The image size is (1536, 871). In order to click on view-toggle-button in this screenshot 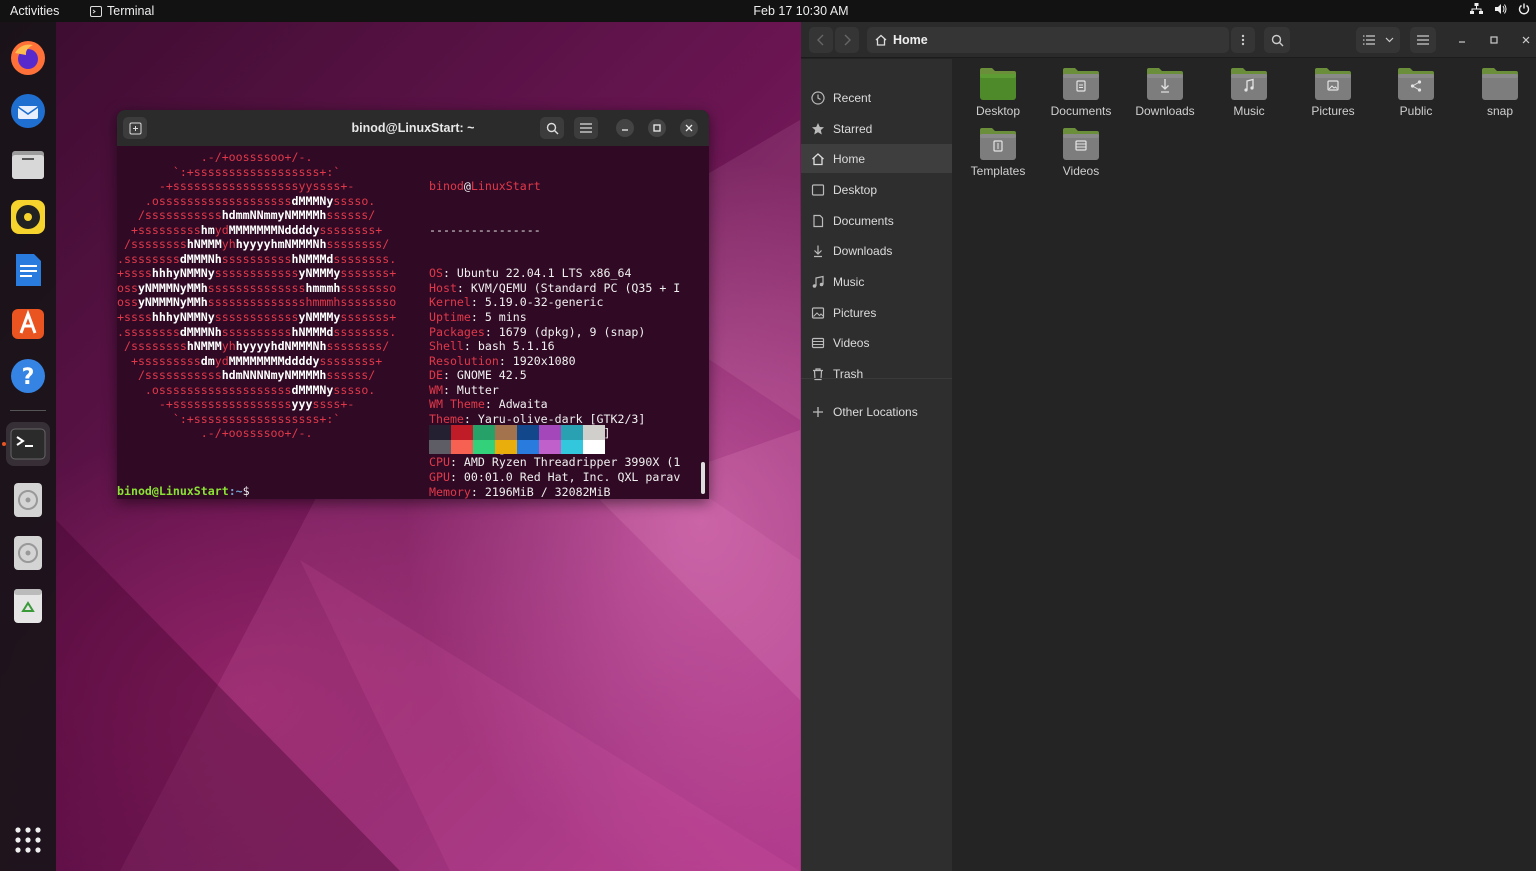, I will do `click(1378, 40)`.